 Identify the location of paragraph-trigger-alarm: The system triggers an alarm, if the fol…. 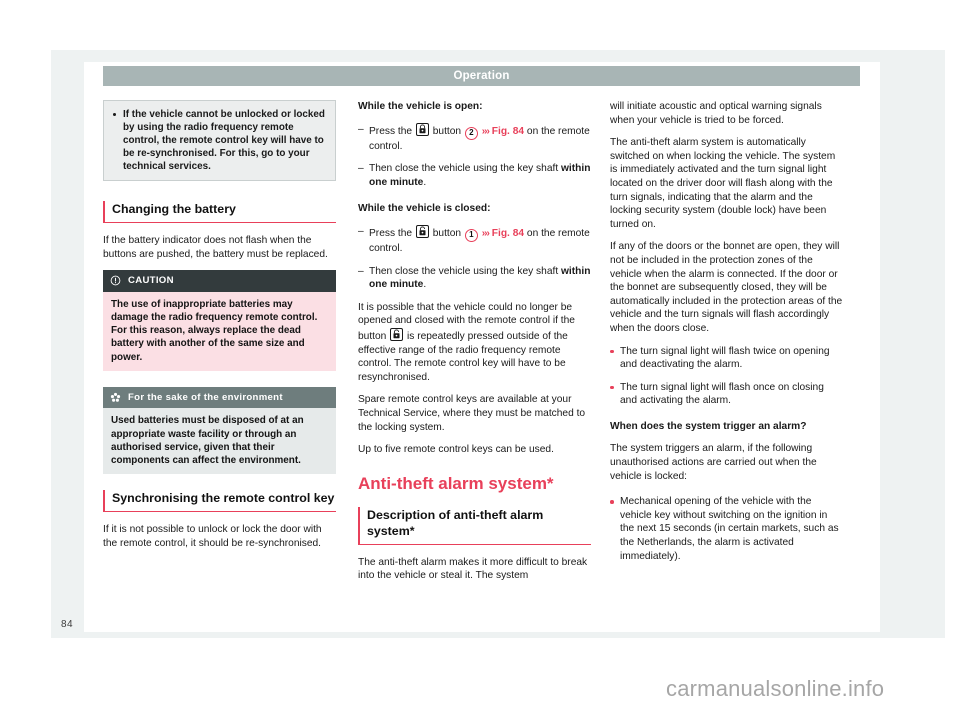
(713, 462).